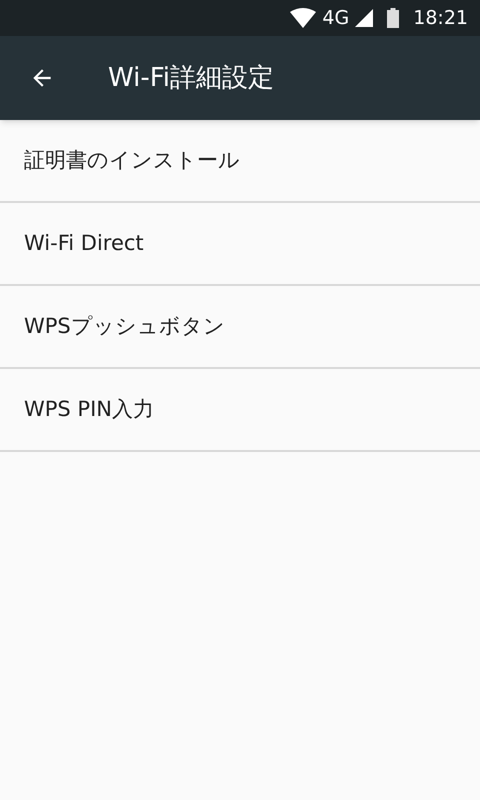 The width and height of the screenshot is (480, 800). What do you see at coordinates (240, 244) in the screenshot?
I see `settings-item: Wi-Fi Direct` at bounding box center [240, 244].